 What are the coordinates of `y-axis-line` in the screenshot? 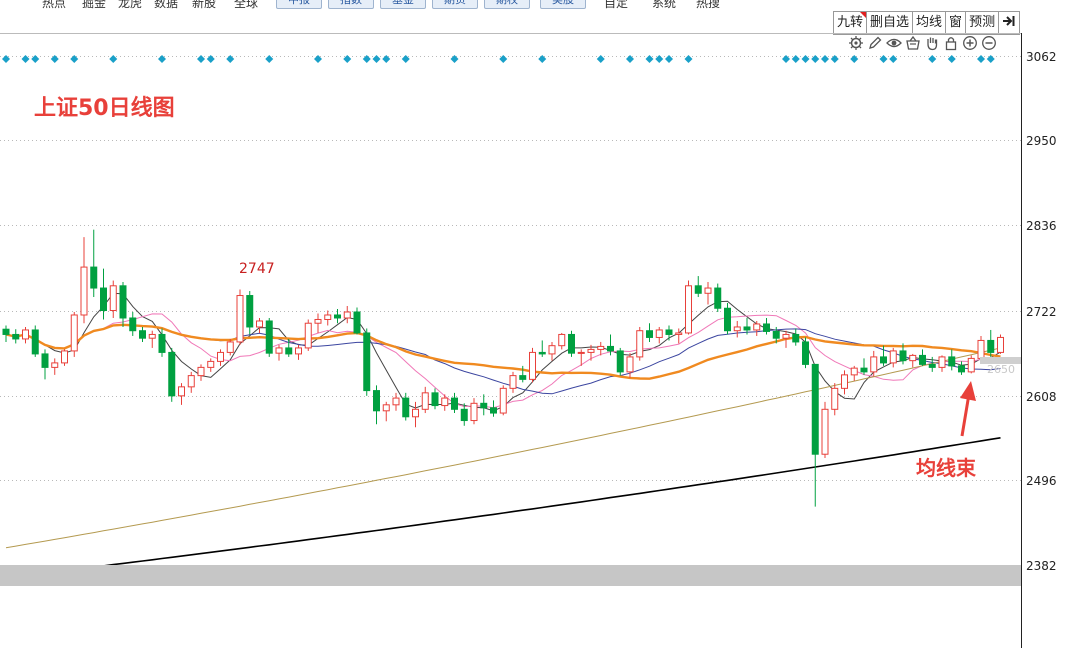 It's located at (1021, 340).